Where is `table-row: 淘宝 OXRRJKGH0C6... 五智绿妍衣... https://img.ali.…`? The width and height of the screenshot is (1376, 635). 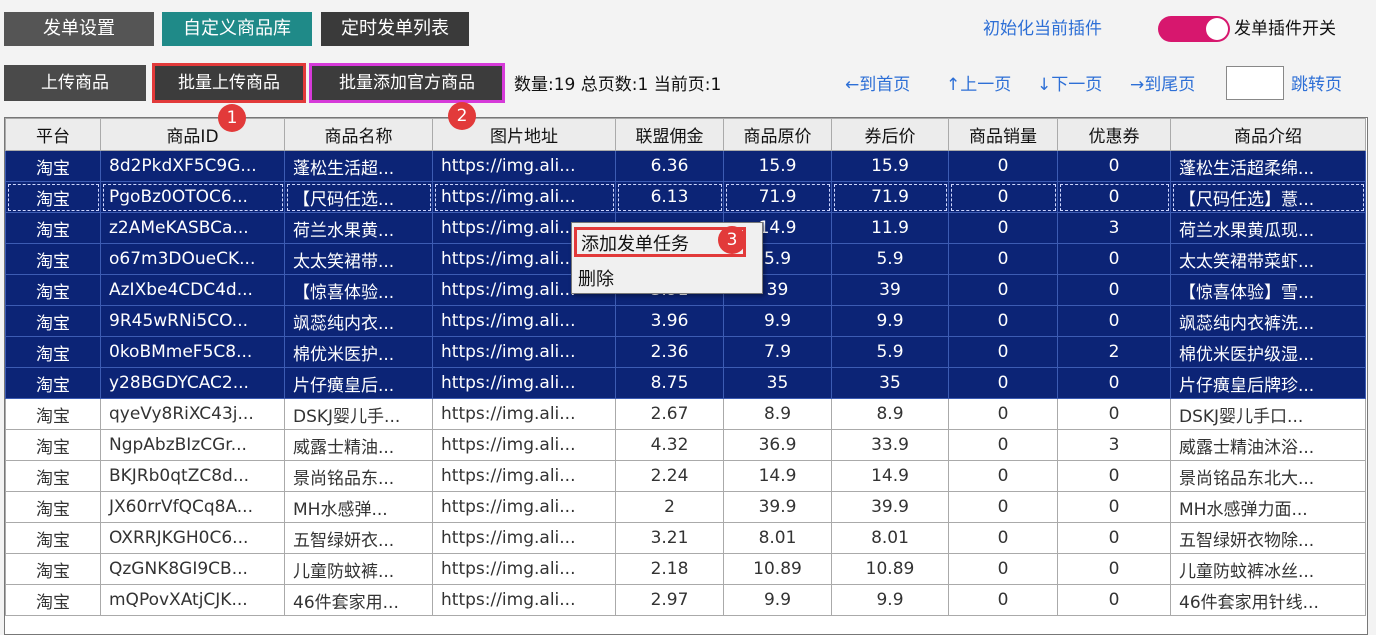
table-row: 淘宝 OXRRJKGH0C6... 五智绿妍衣... https://img.ali.… is located at coordinates (685, 538).